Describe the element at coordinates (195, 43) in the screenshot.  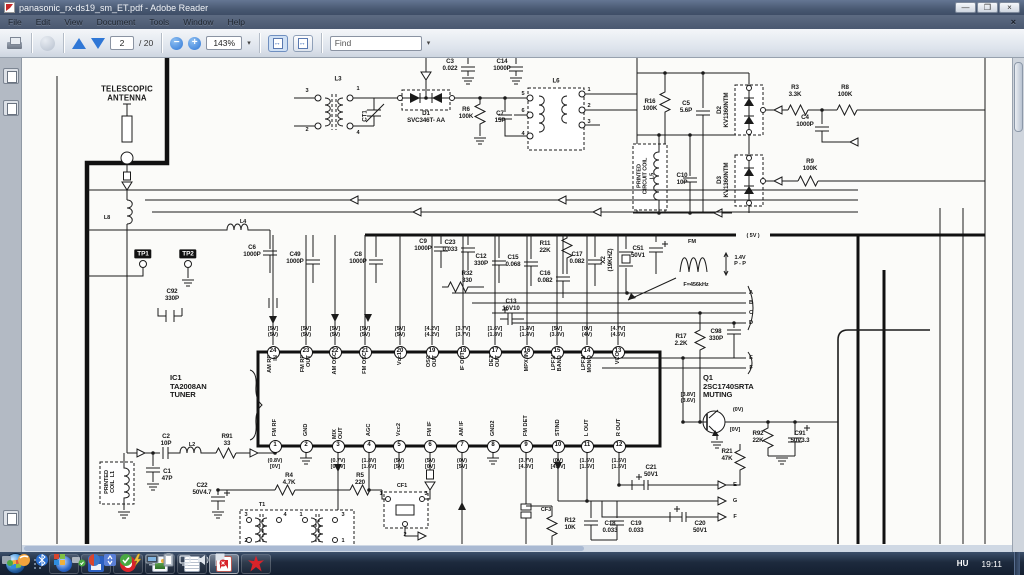
I see `zoom-in-icon: +` at that location.